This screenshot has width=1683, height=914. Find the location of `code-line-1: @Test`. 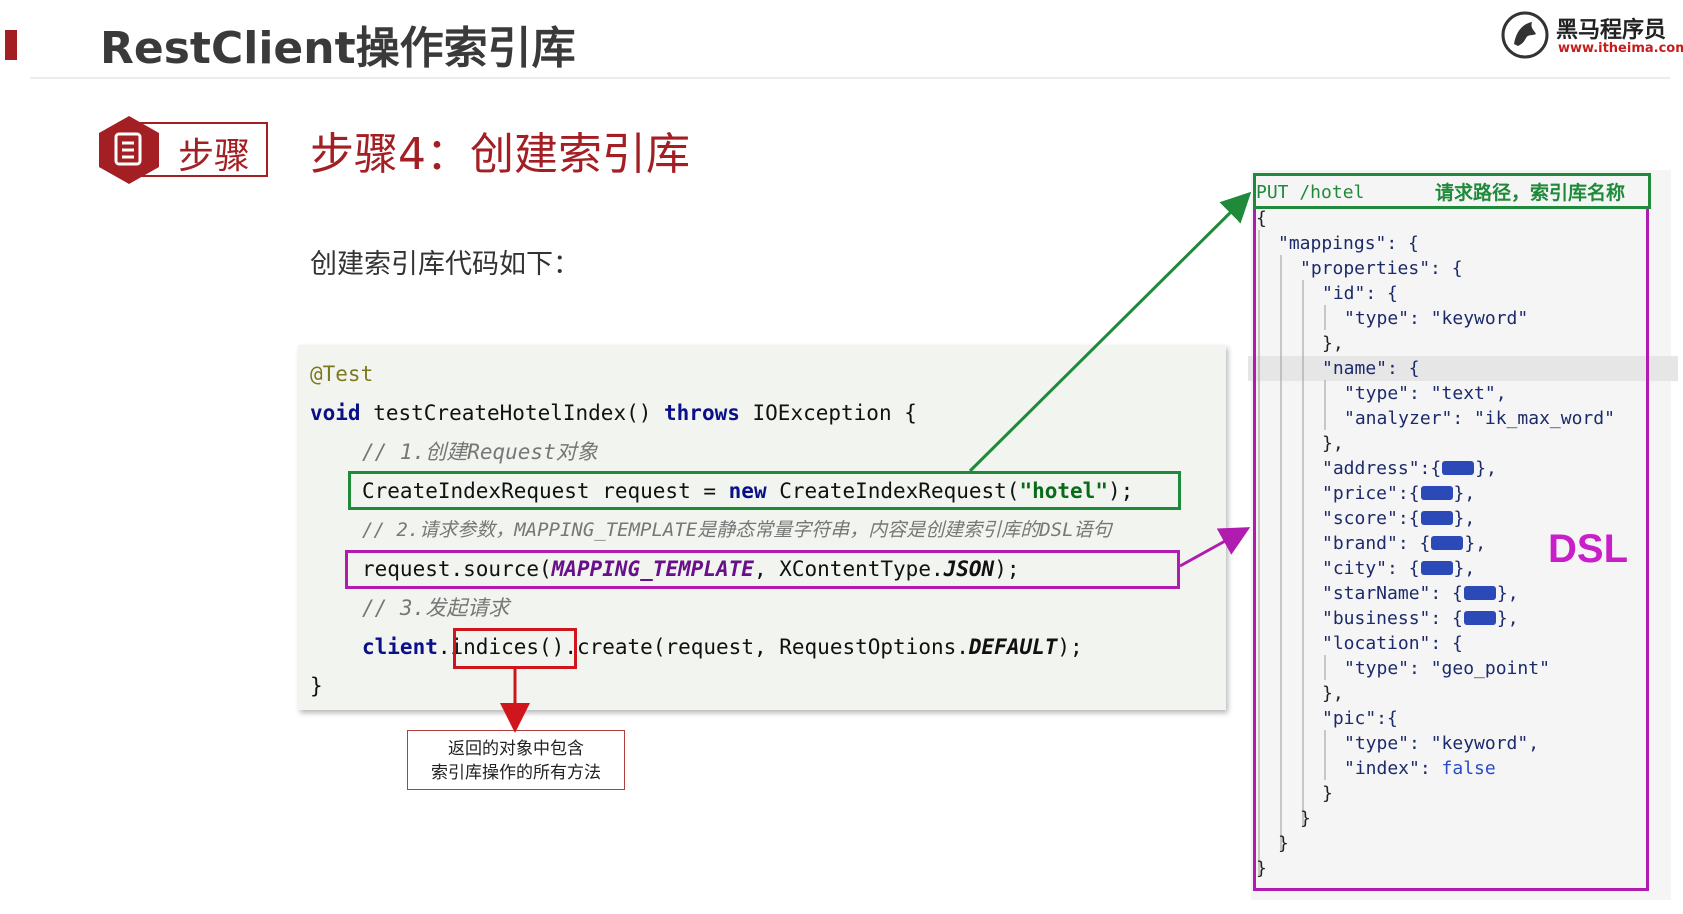

code-line-1: @Test is located at coordinates (341, 374).